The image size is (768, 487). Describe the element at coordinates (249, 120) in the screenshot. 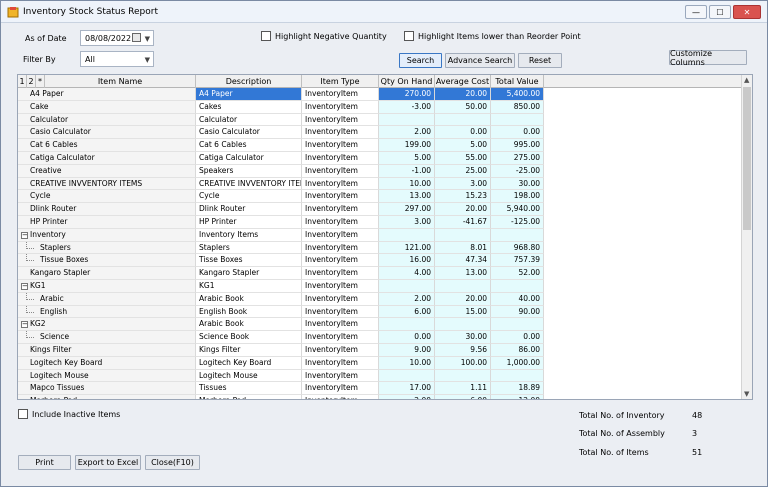

I see `cell-description: Calculator` at that location.